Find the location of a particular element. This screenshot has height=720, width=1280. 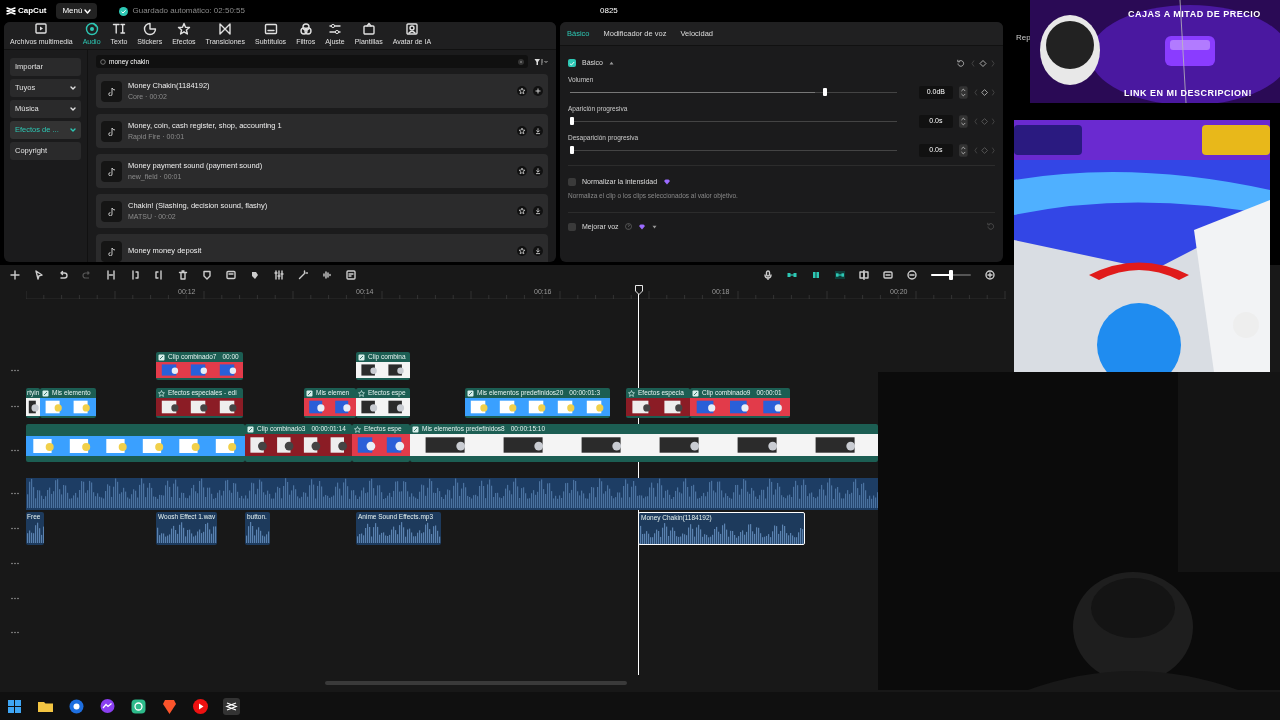

sticker-icon is located at coordinates (149, 29).